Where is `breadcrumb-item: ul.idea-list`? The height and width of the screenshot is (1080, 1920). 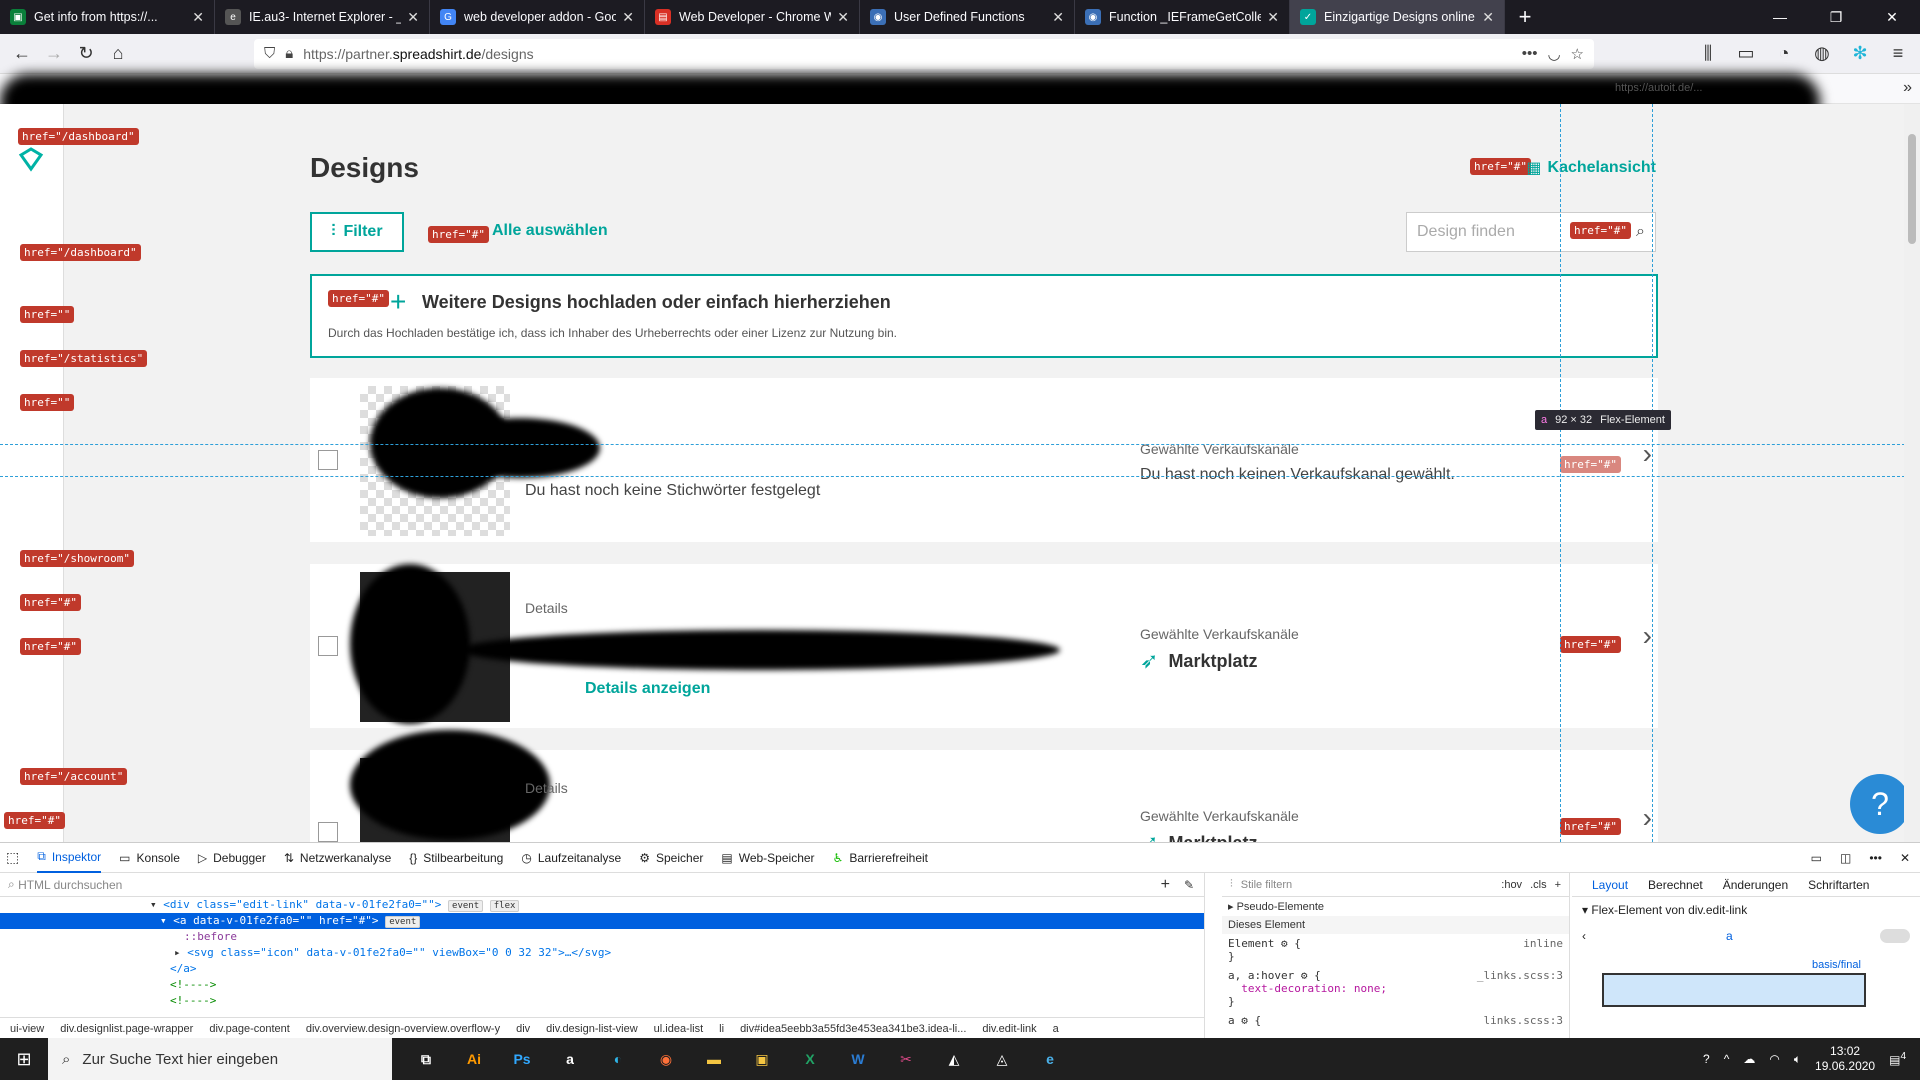
breadcrumb-item: ul.idea-list is located at coordinates (679, 1029).